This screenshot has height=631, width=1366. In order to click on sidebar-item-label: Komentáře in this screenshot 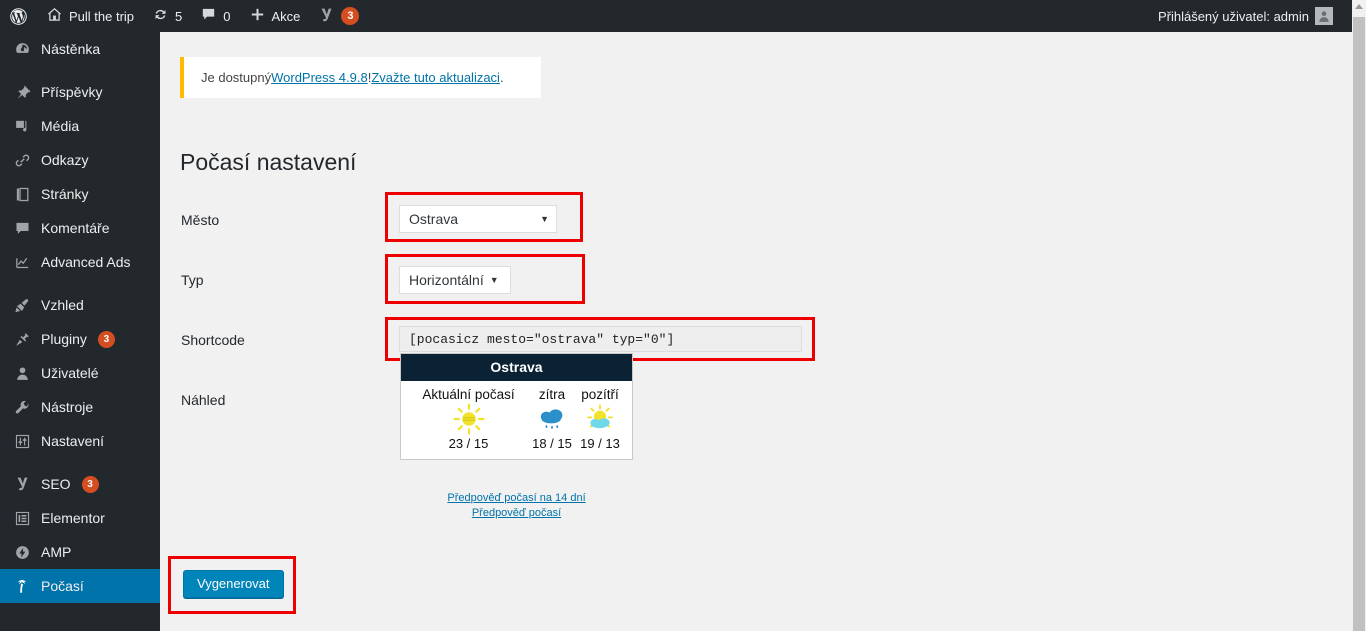, I will do `click(75, 228)`.